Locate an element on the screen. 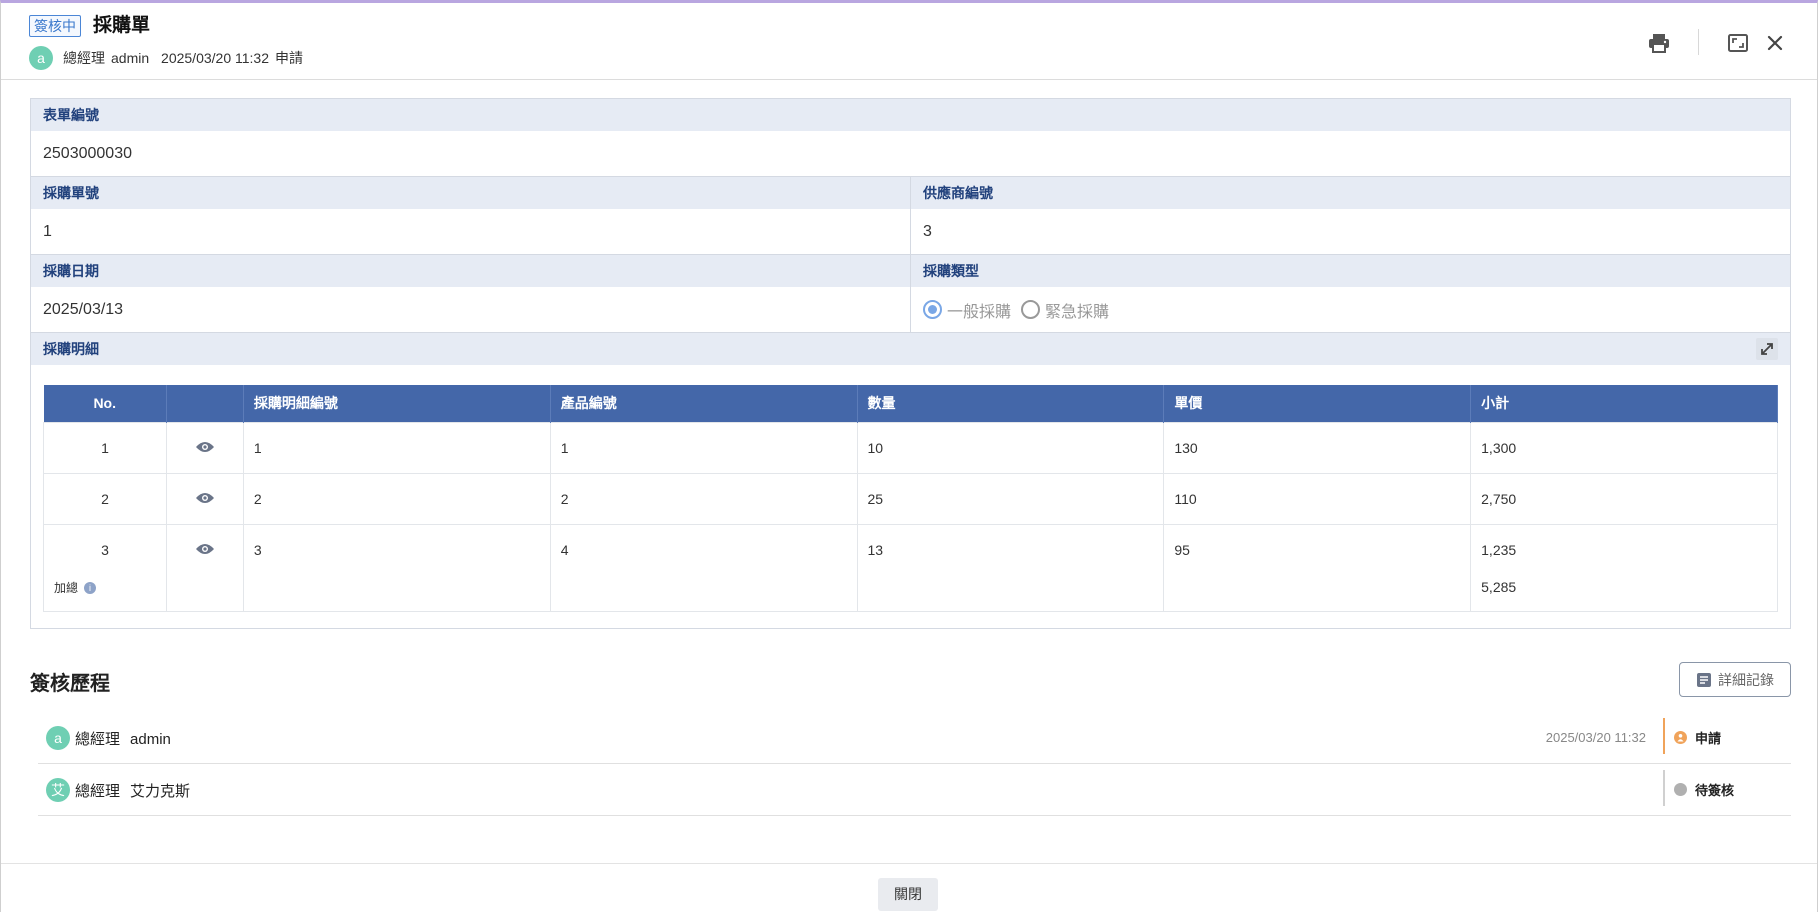 This screenshot has height=912, width=1818. avatar: 艾 is located at coordinates (58, 790).